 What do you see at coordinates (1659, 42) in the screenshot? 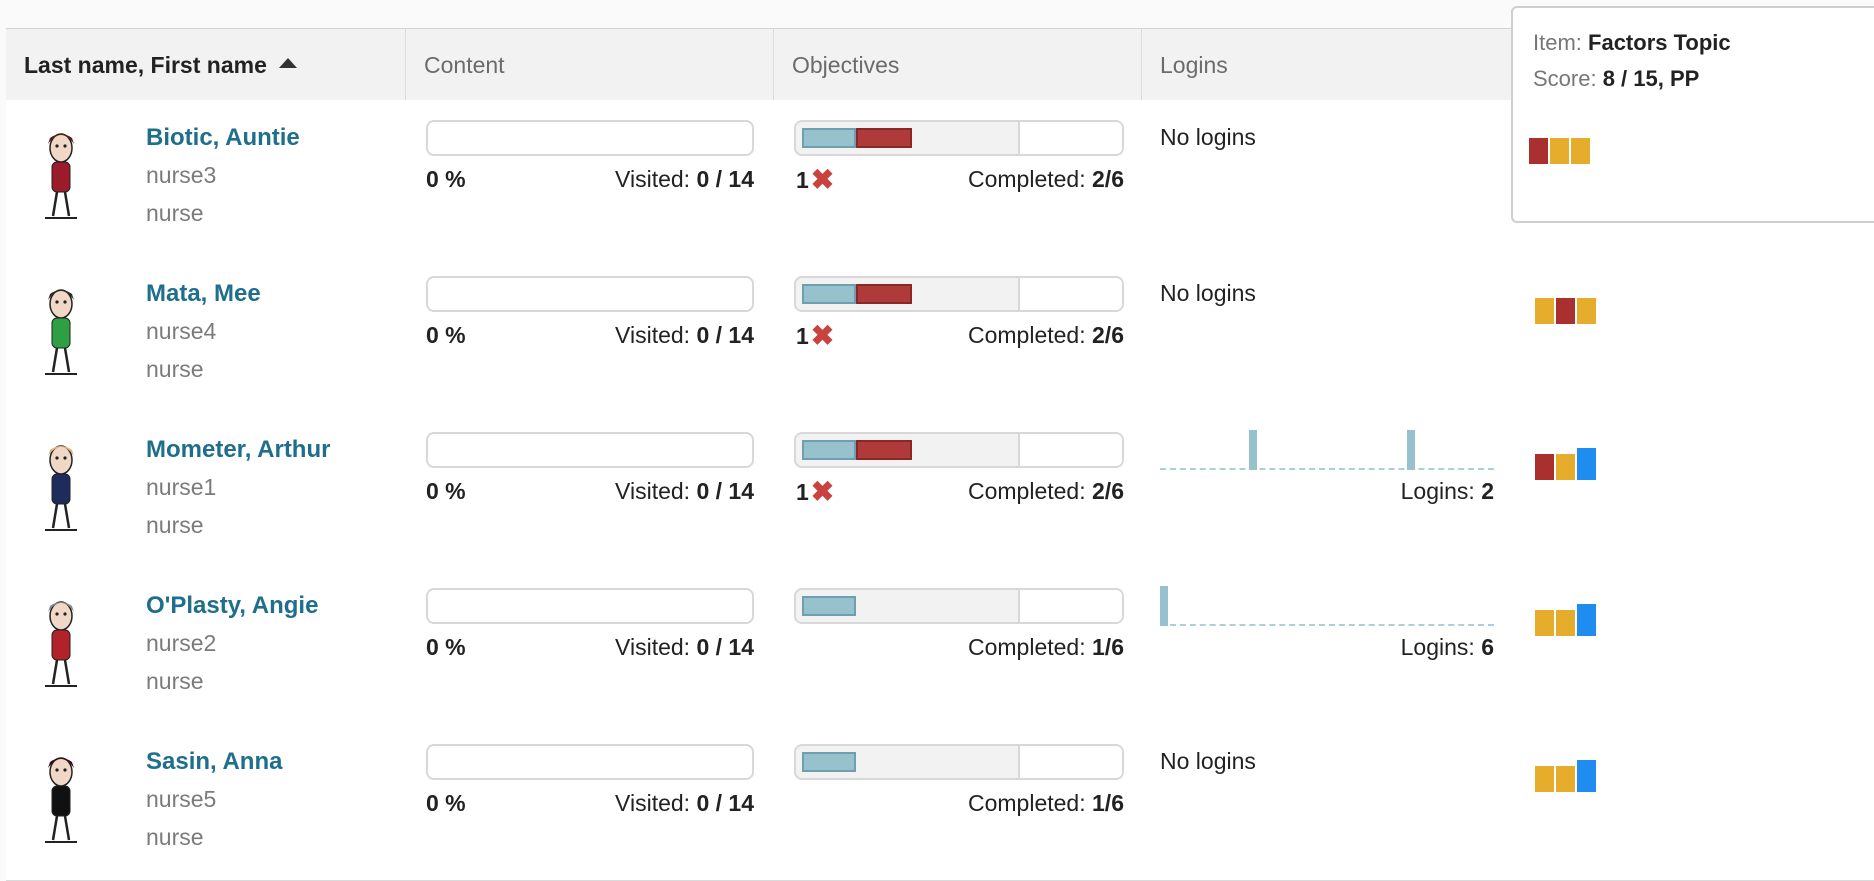
I see `tooltip-item-value: Factors Topic` at bounding box center [1659, 42].